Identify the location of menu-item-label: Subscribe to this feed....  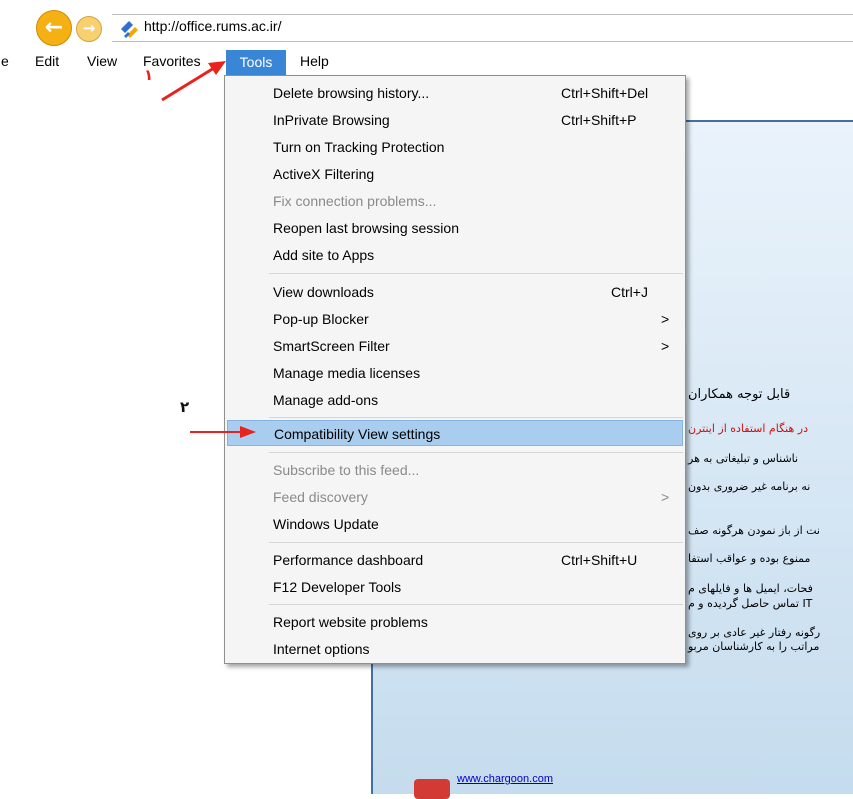
(346, 470).